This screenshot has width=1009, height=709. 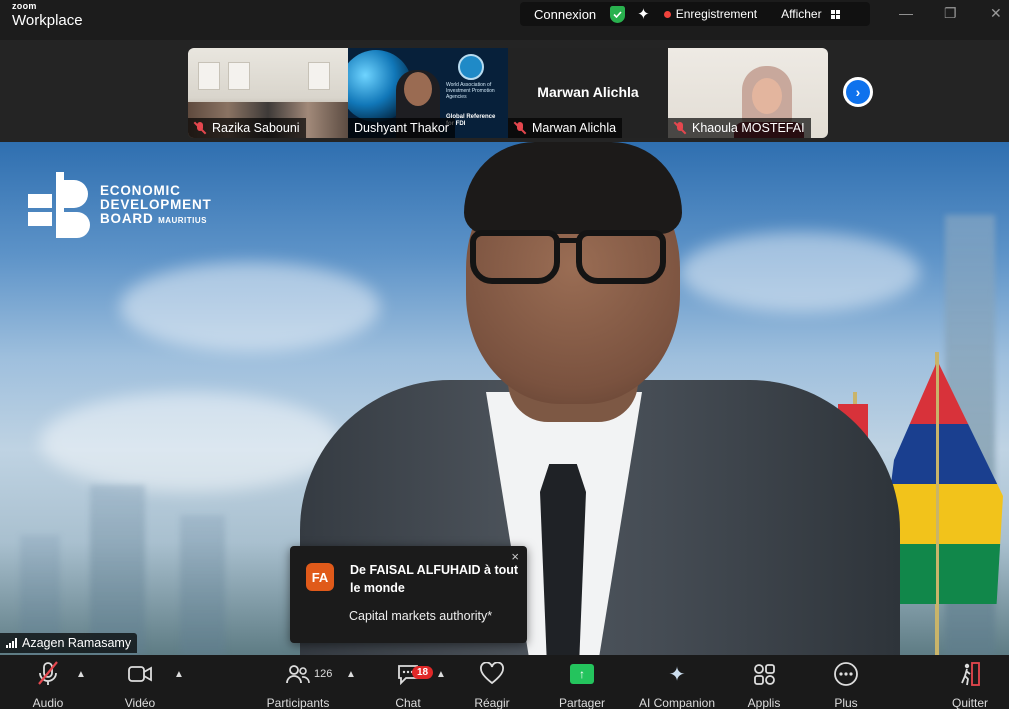 I want to click on react-button: Réagir, so click(x=492, y=685).